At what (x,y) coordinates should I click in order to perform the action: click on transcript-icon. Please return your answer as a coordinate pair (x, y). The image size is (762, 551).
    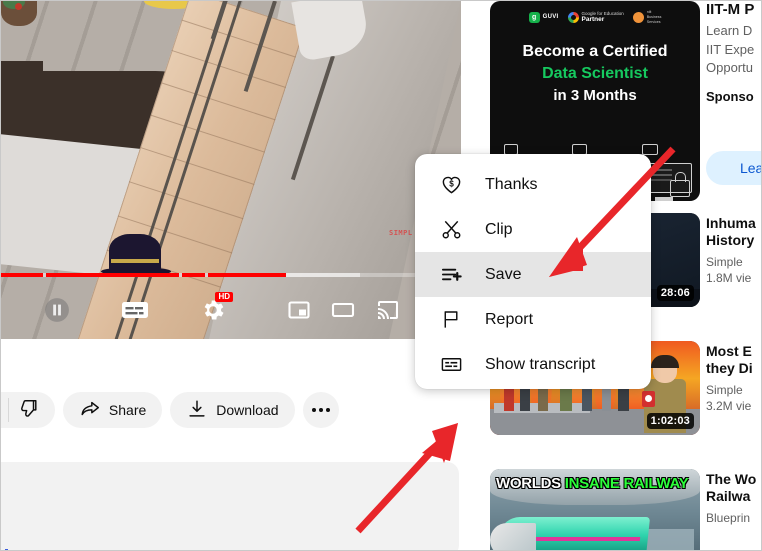
    Looking at the image, I should click on (451, 365).